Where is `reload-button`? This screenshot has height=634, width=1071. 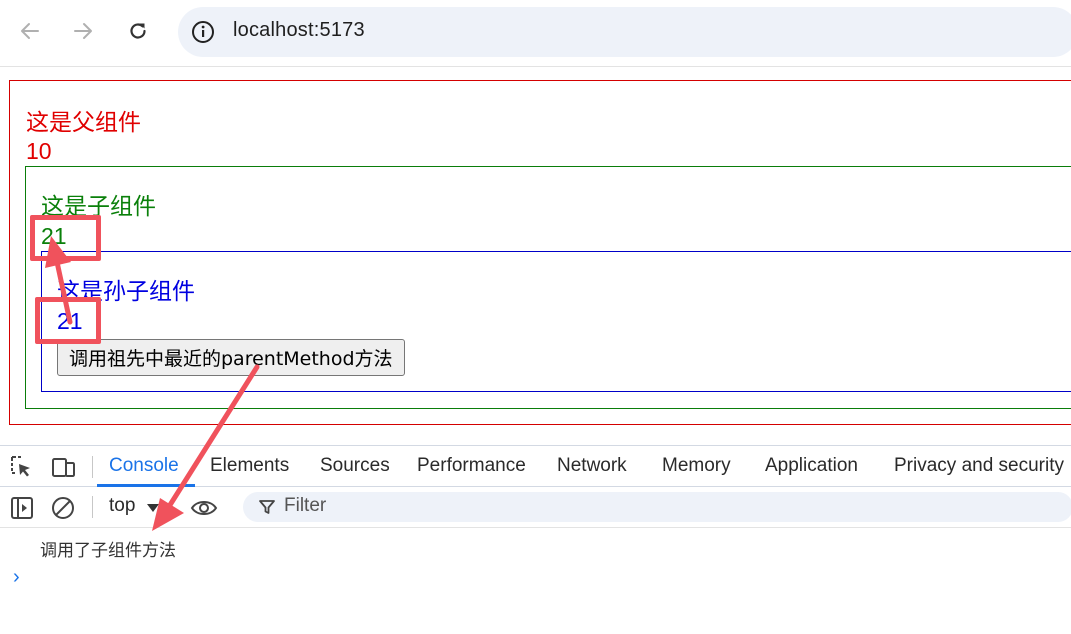 reload-button is located at coordinates (138, 31).